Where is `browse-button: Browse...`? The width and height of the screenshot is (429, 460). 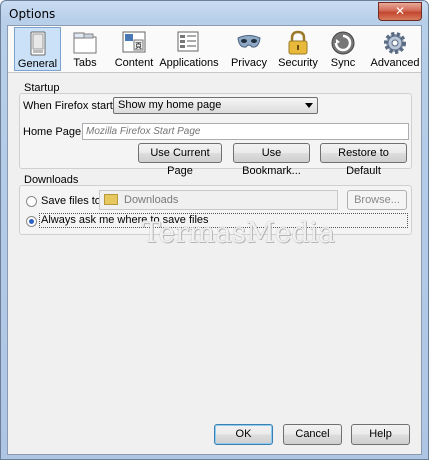 browse-button: Browse... is located at coordinates (377, 200).